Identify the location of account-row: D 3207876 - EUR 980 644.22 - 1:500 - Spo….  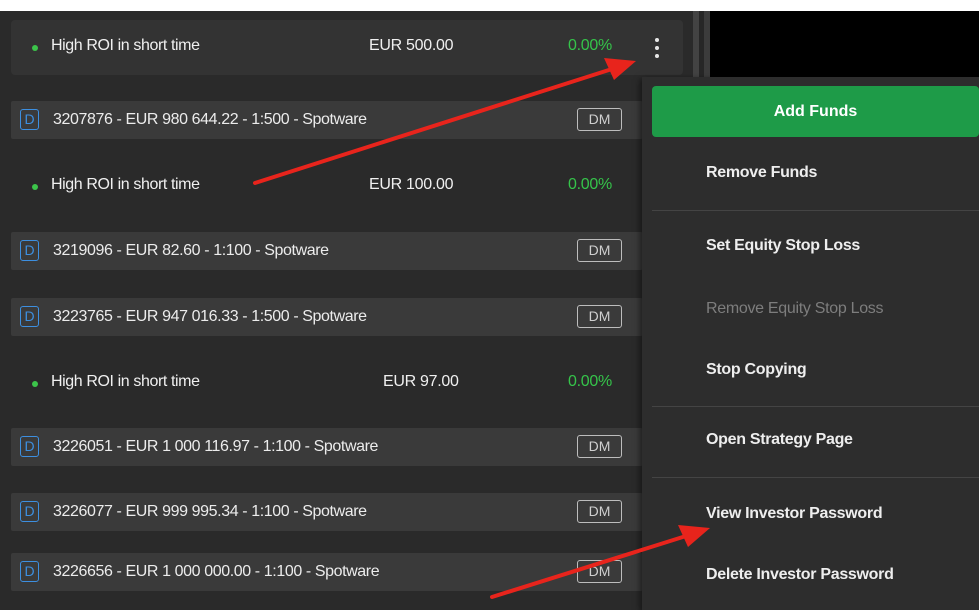
(327, 120).